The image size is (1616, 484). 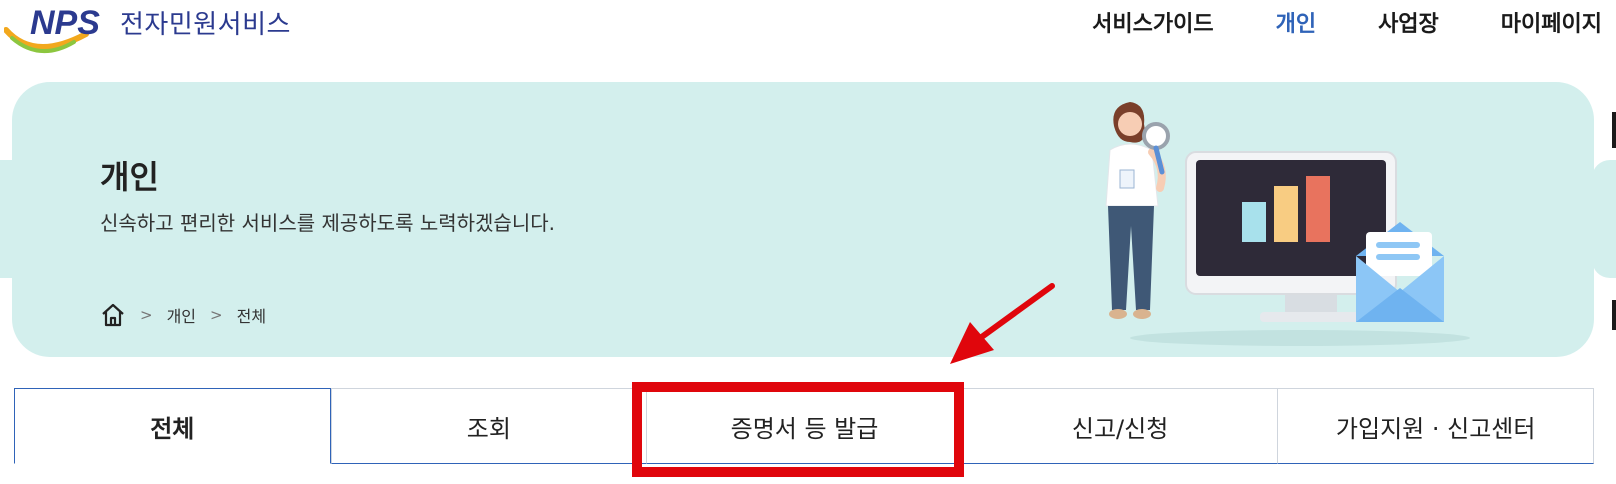 What do you see at coordinates (65, 23) in the screenshot?
I see `logo-text: NPS` at bounding box center [65, 23].